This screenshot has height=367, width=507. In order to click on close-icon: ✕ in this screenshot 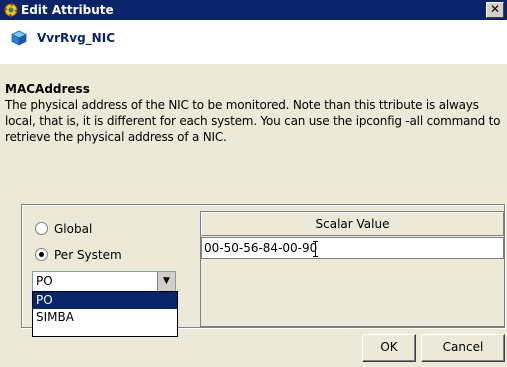, I will do `click(495, 9)`.